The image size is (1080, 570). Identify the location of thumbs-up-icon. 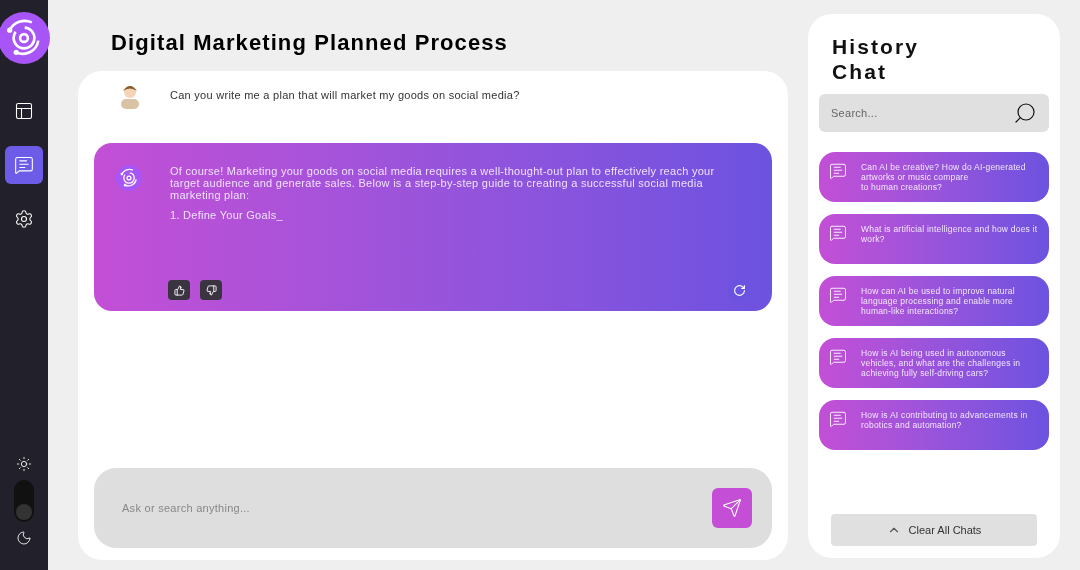
(179, 290).